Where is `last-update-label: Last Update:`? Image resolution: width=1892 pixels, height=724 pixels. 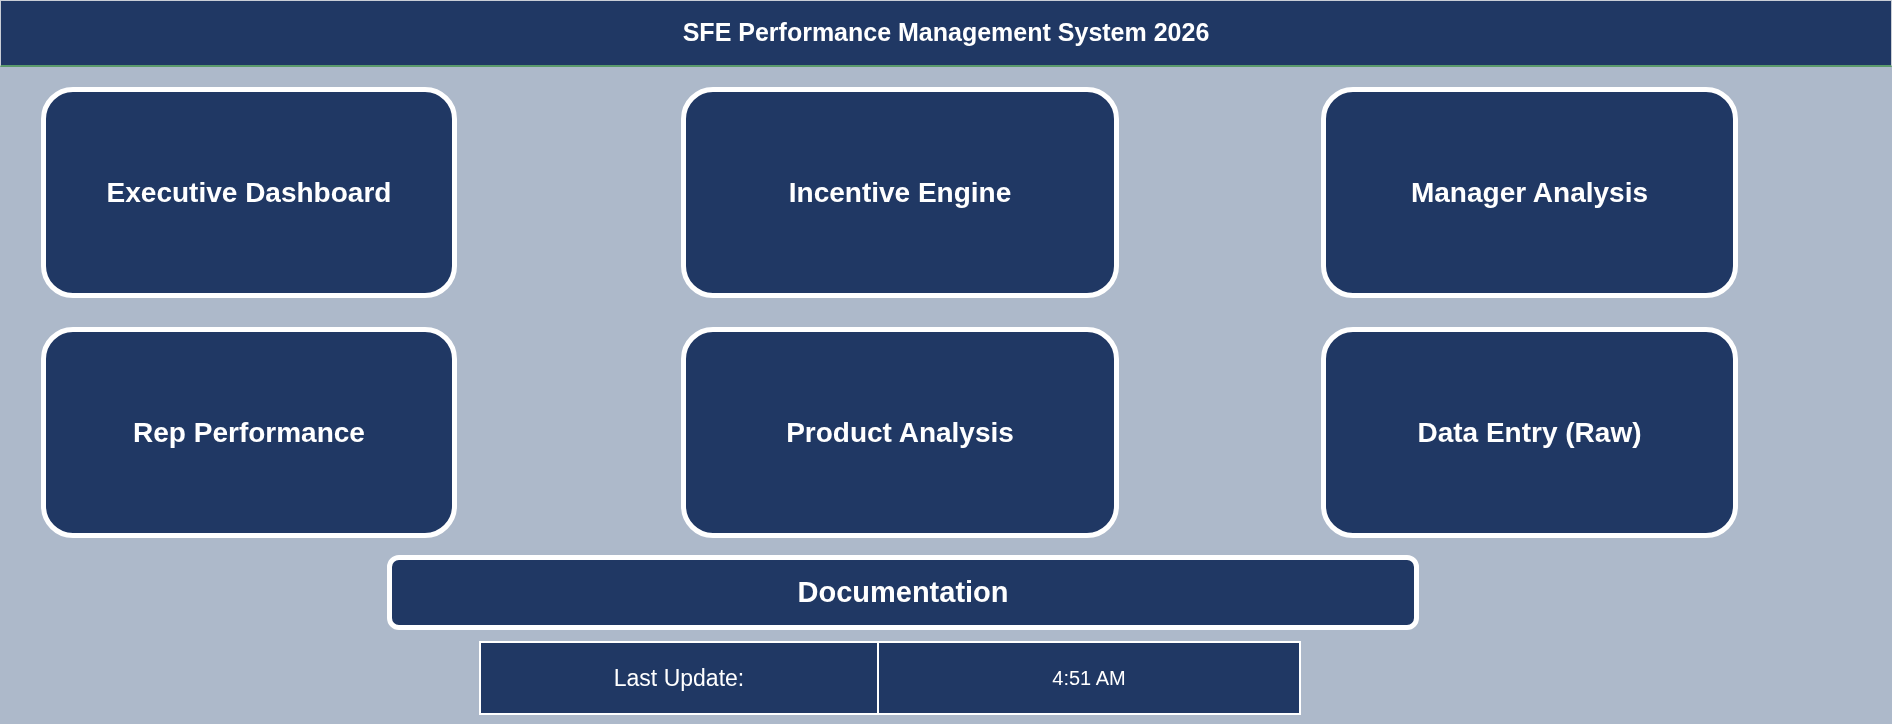
last-update-label: Last Update: is located at coordinates (679, 678).